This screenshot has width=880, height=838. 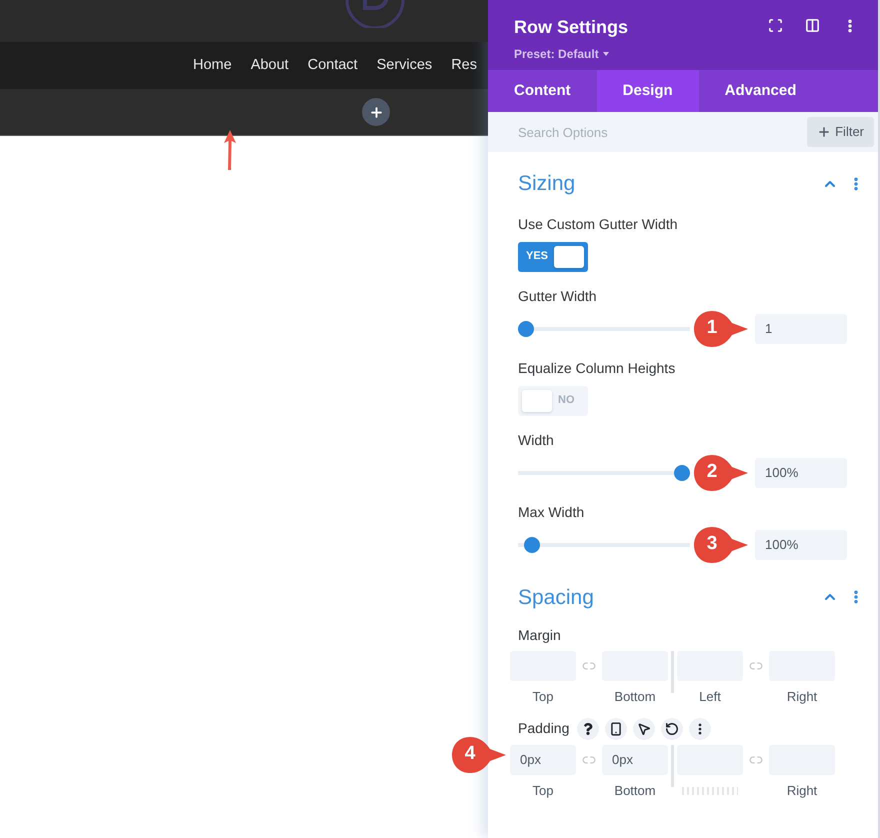 What do you see at coordinates (539, 635) in the screenshot?
I see `field-label: Margin` at bounding box center [539, 635].